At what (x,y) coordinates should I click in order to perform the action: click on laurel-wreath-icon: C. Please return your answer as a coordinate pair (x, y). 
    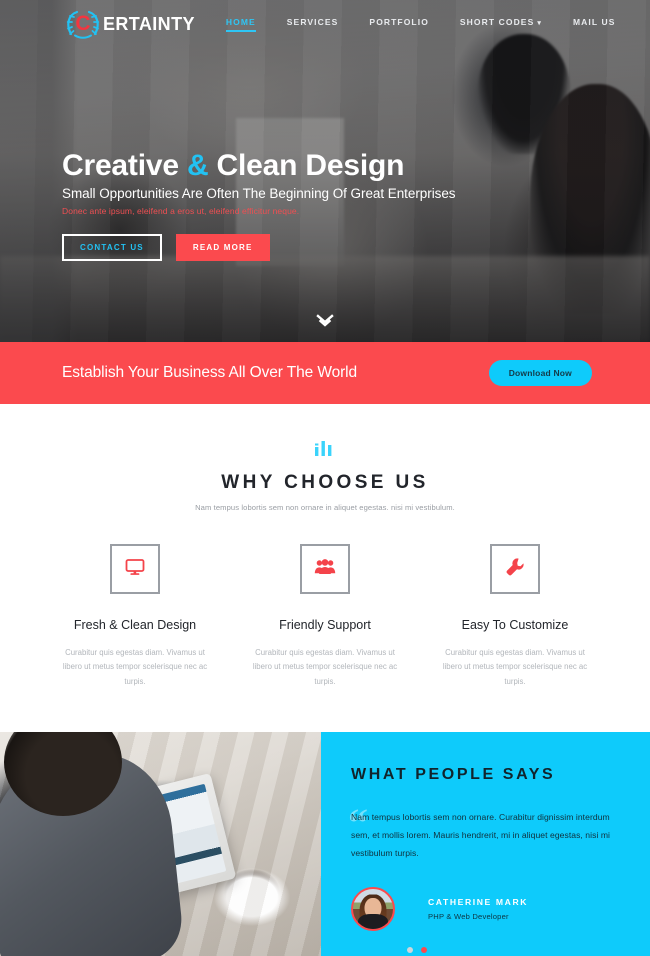
    Looking at the image, I should click on (82, 24).